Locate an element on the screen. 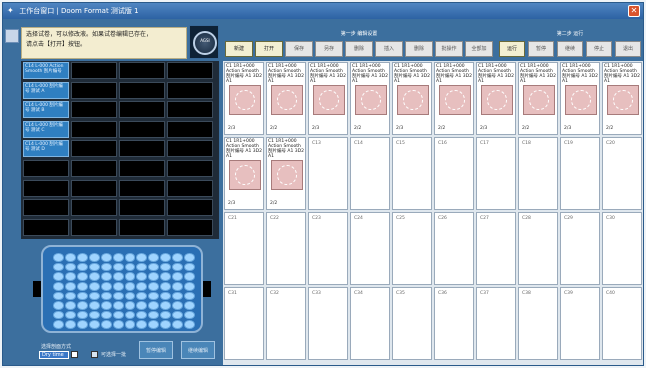 This screenshot has width=646, height=368. toolbar-step2-button: 运行 is located at coordinates (512, 49).